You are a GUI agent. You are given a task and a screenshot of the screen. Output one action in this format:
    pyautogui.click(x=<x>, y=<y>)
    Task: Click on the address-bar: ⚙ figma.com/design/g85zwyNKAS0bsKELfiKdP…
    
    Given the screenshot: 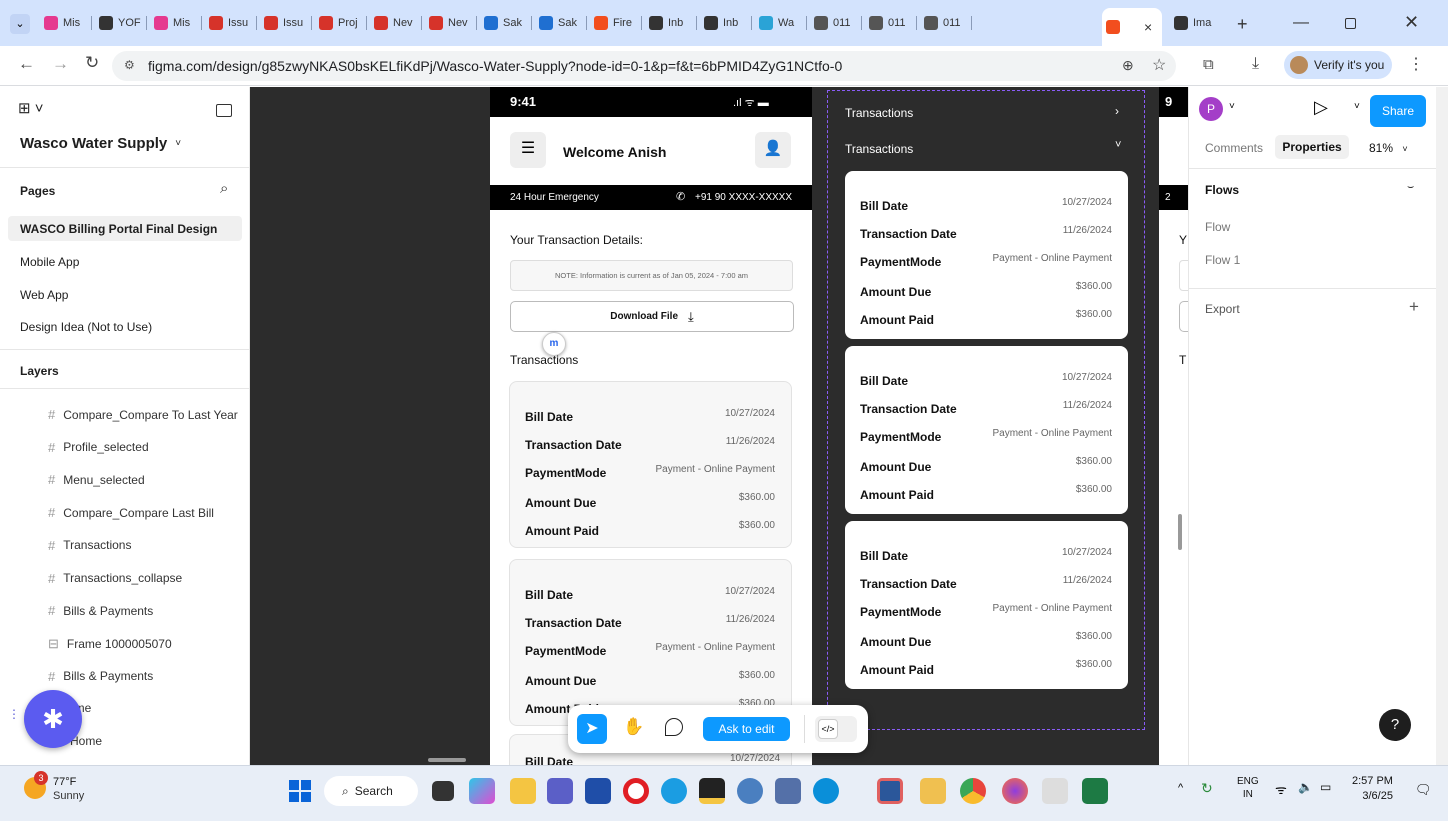 What is the action you would take?
    pyautogui.click(x=644, y=66)
    